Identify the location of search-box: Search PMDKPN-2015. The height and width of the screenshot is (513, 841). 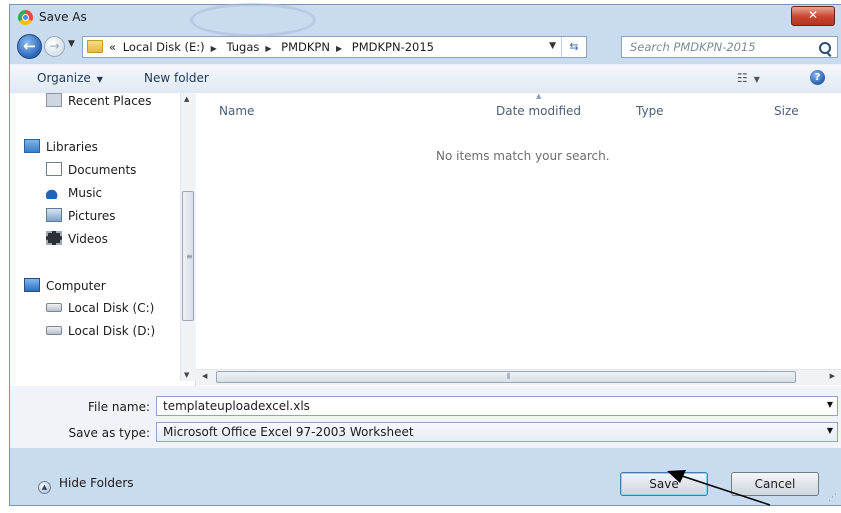
(729, 47).